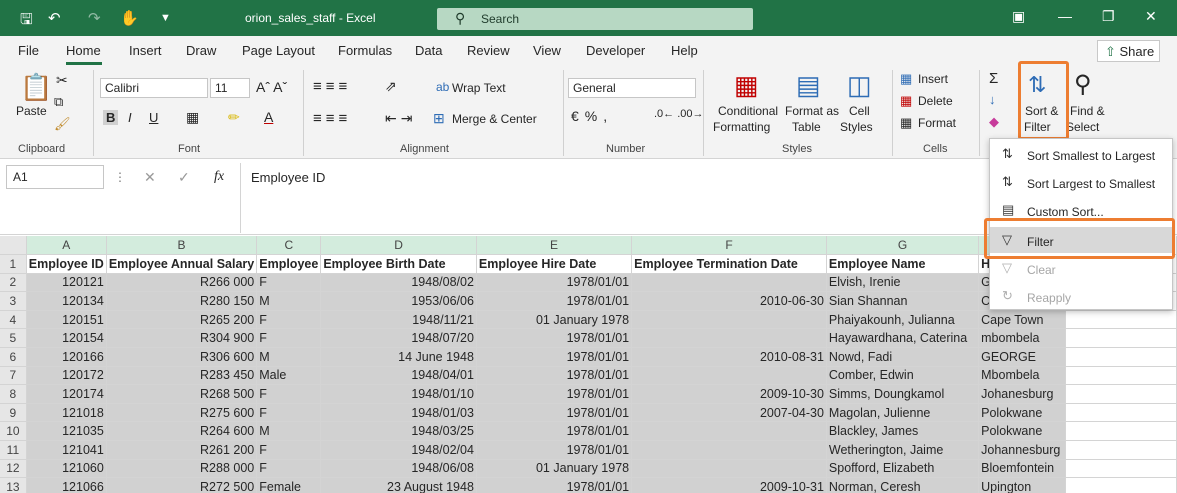 The height and width of the screenshot is (493, 1177). Describe the element at coordinates (1022, 450) in the screenshot. I see `table-cell: Johannesburg` at that location.